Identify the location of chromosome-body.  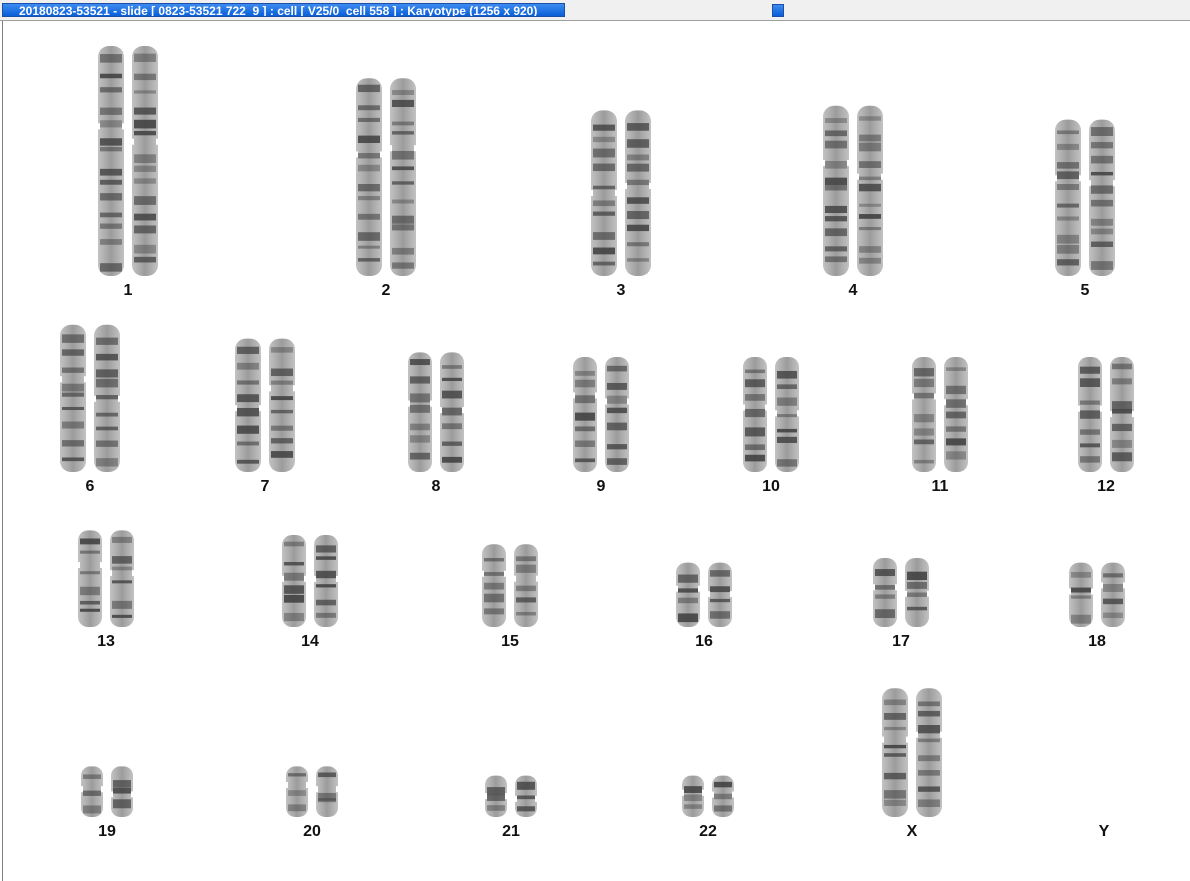
(617, 414).